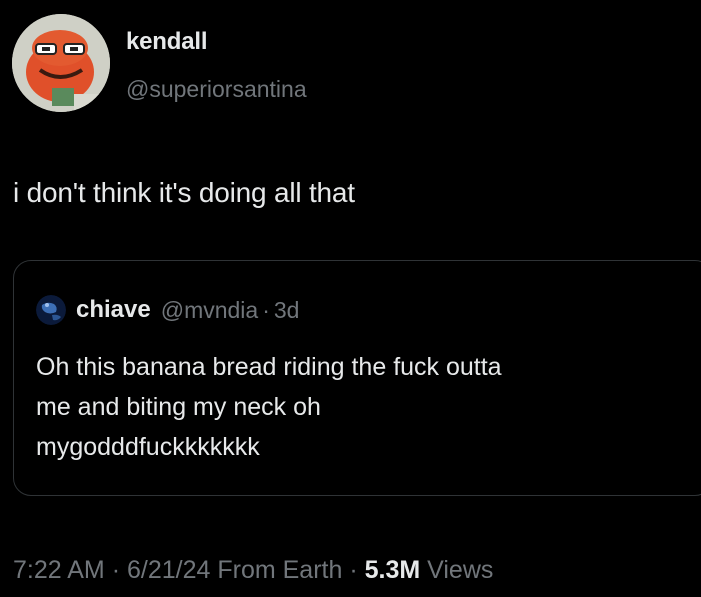 This screenshot has height=597, width=701. I want to click on quote-author-handle: @mvndia, so click(210, 310).